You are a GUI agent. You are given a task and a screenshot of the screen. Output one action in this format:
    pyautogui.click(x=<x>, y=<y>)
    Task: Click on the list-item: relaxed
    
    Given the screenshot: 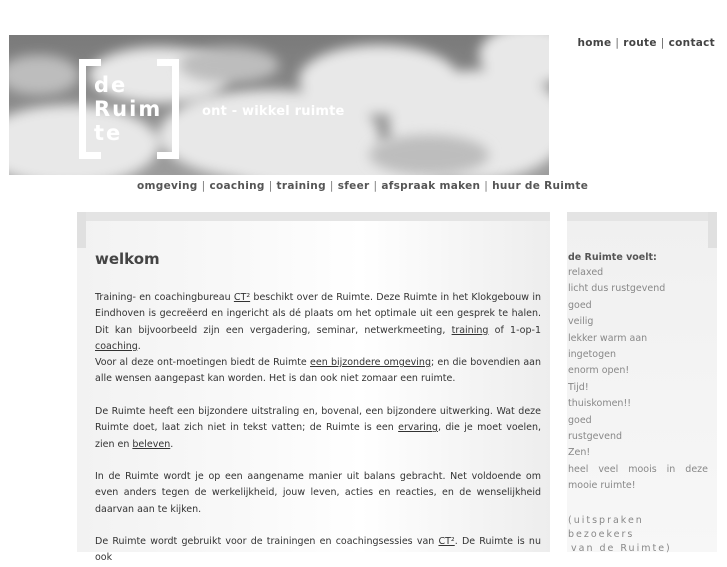 What is the action you would take?
    pyautogui.click(x=586, y=272)
    